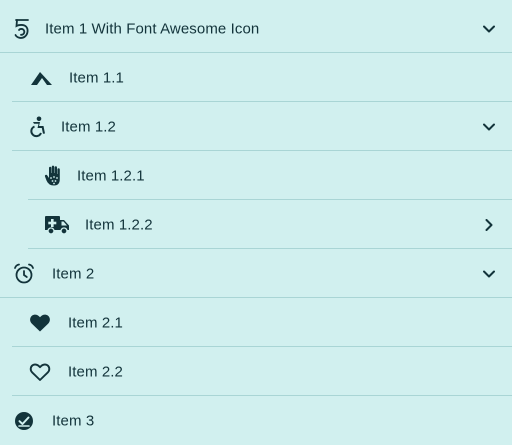  What do you see at coordinates (256, 175) in the screenshot?
I see `menu-item-1-2-1: Item 1.2.1` at bounding box center [256, 175].